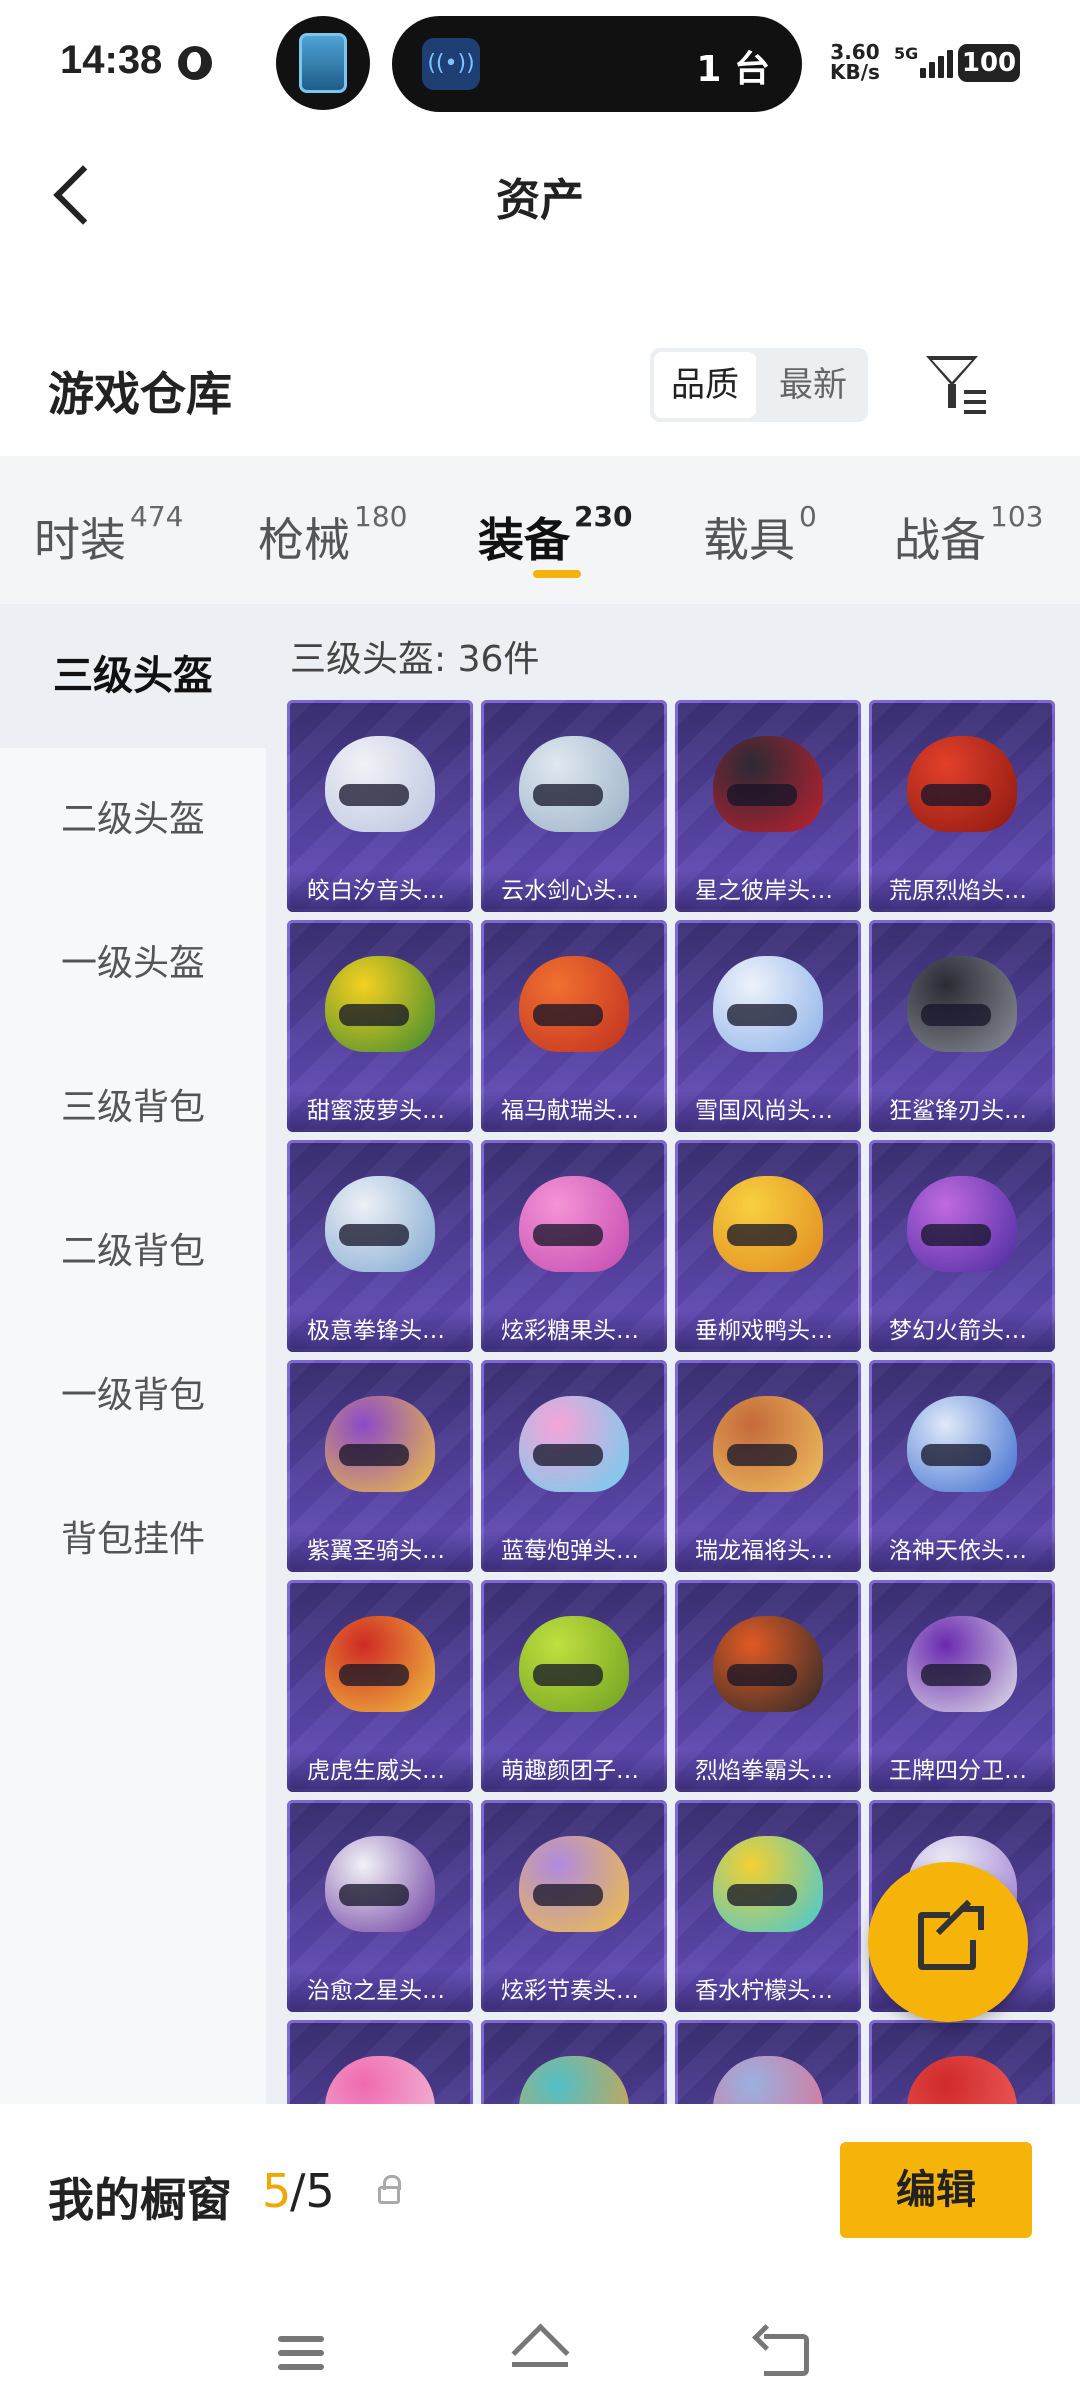 The image size is (1080, 2400). What do you see at coordinates (133, 964) in the screenshot?
I see `subcategory-level1-helmet: 一级头盔` at bounding box center [133, 964].